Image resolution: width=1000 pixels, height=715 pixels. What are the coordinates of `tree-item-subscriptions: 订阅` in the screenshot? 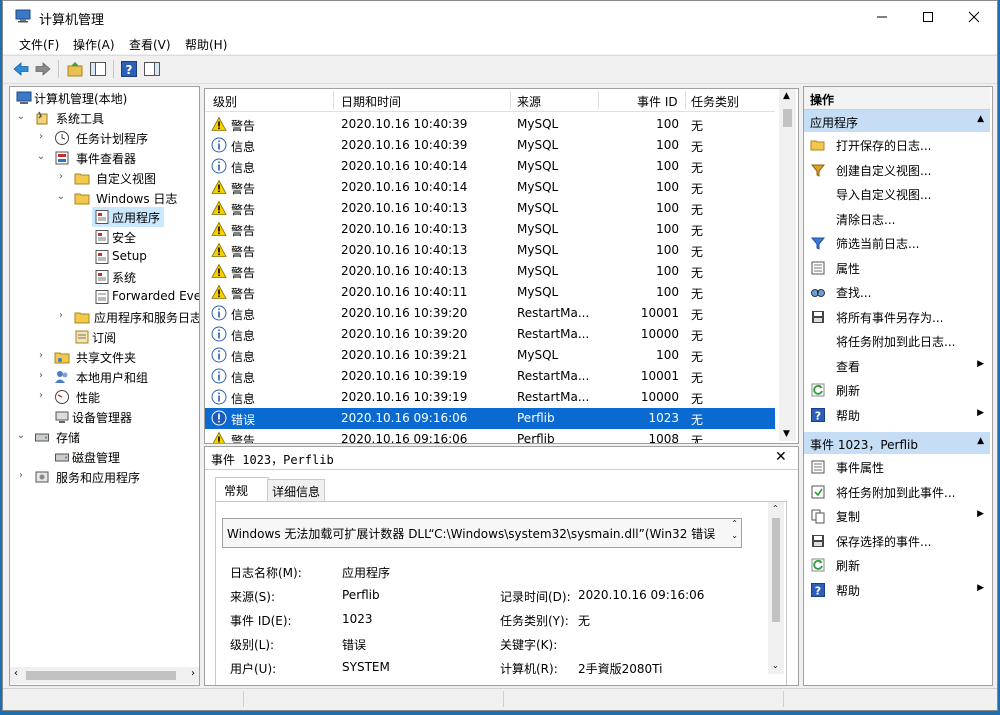 It's located at (132, 337).